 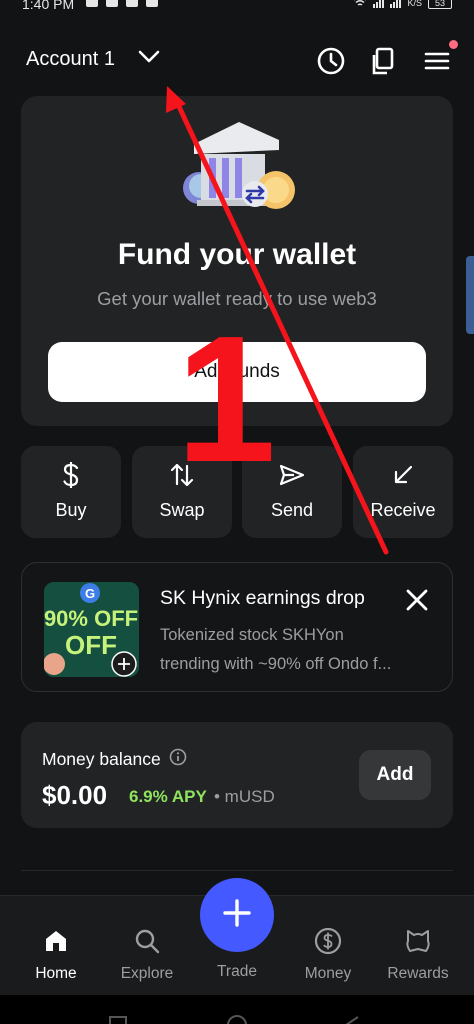 What do you see at coordinates (440, 4) in the screenshot?
I see `battery-icon: 53` at bounding box center [440, 4].